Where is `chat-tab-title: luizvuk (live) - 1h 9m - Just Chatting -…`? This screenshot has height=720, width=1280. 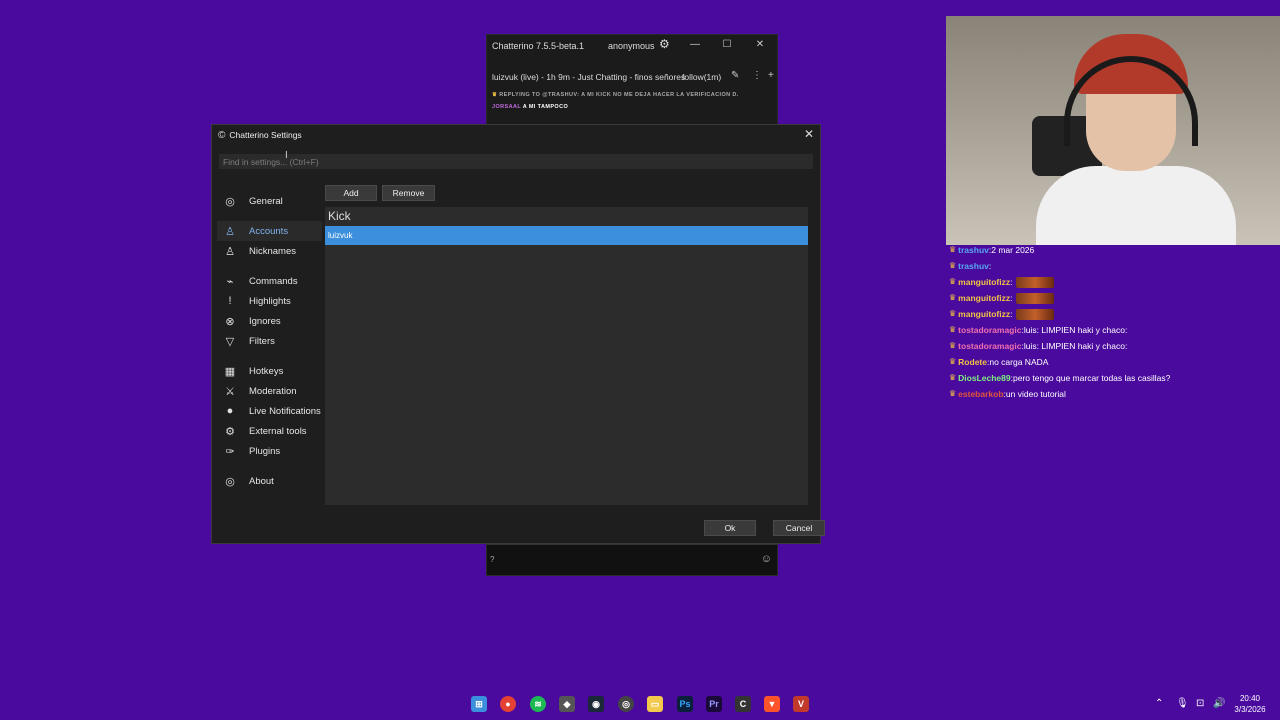
chat-tab-title: luizvuk (live) - 1h 9m - Just Chatting -… is located at coordinates (589, 77).